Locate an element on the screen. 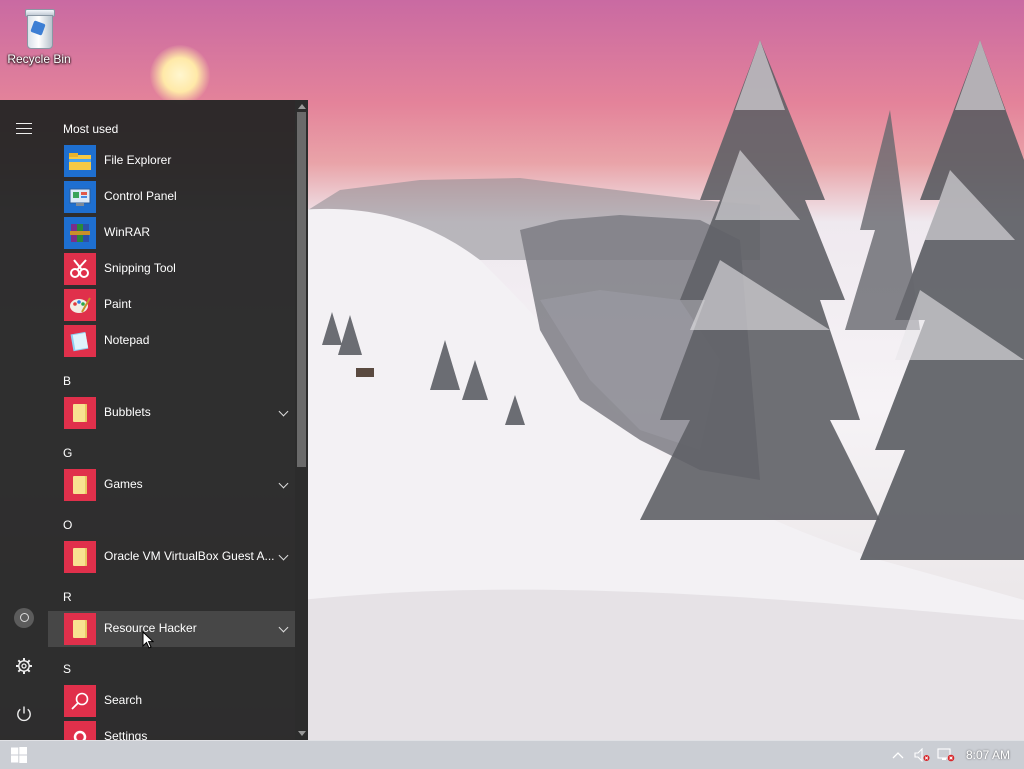  app-settings: Settings is located at coordinates (171, 729).